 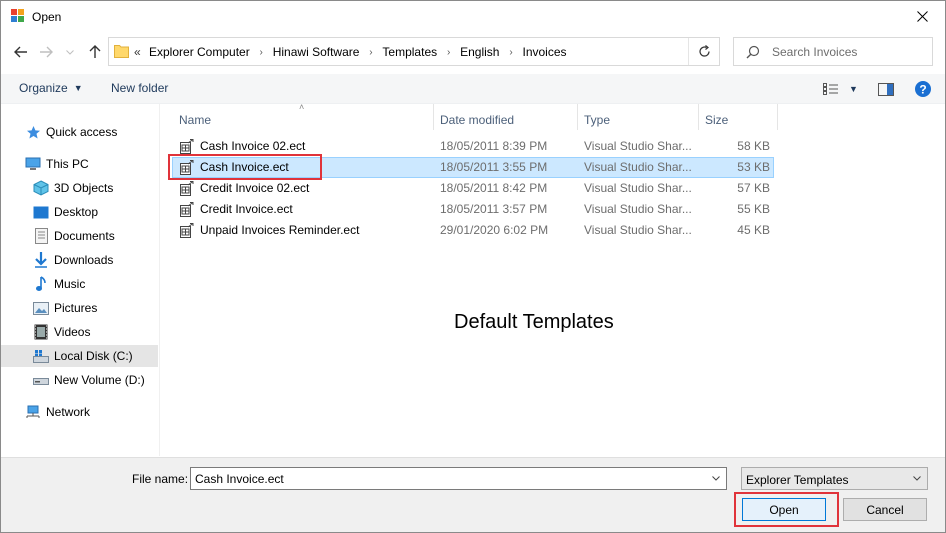 I want to click on nav-downloads: Downloads, so click(x=73, y=260).